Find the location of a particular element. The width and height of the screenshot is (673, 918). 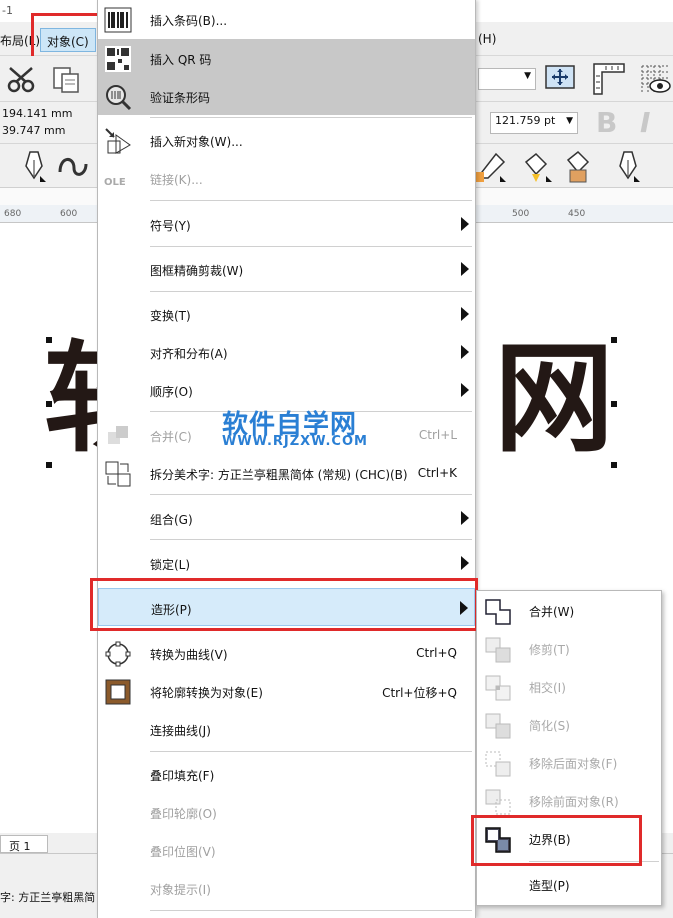

scissors-icon is located at coordinates (22, 80).